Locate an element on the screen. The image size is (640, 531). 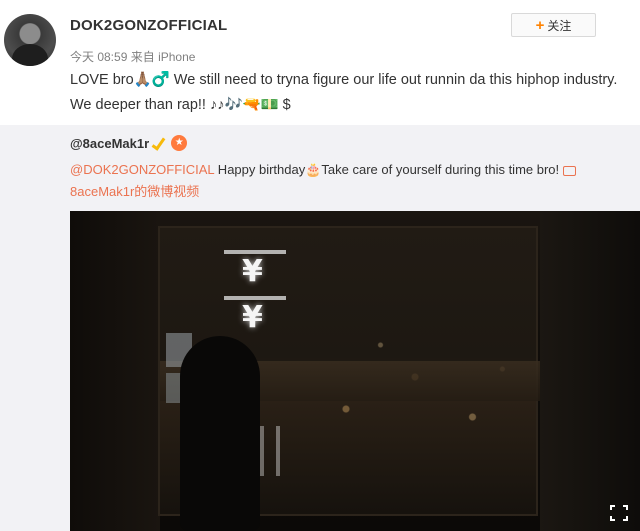
video-source-link: 8aceMak1r的微博视频 is located at coordinates (134, 191).